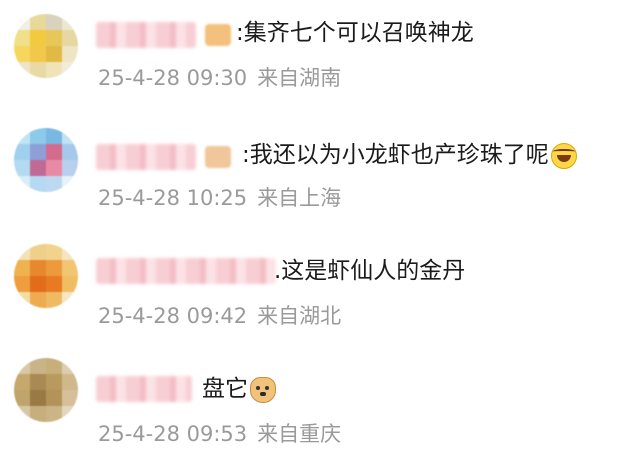 The image size is (635, 456). What do you see at coordinates (299, 316) in the screenshot?
I see `comment-location: 来自湖北` at bounding box center [299, 316].